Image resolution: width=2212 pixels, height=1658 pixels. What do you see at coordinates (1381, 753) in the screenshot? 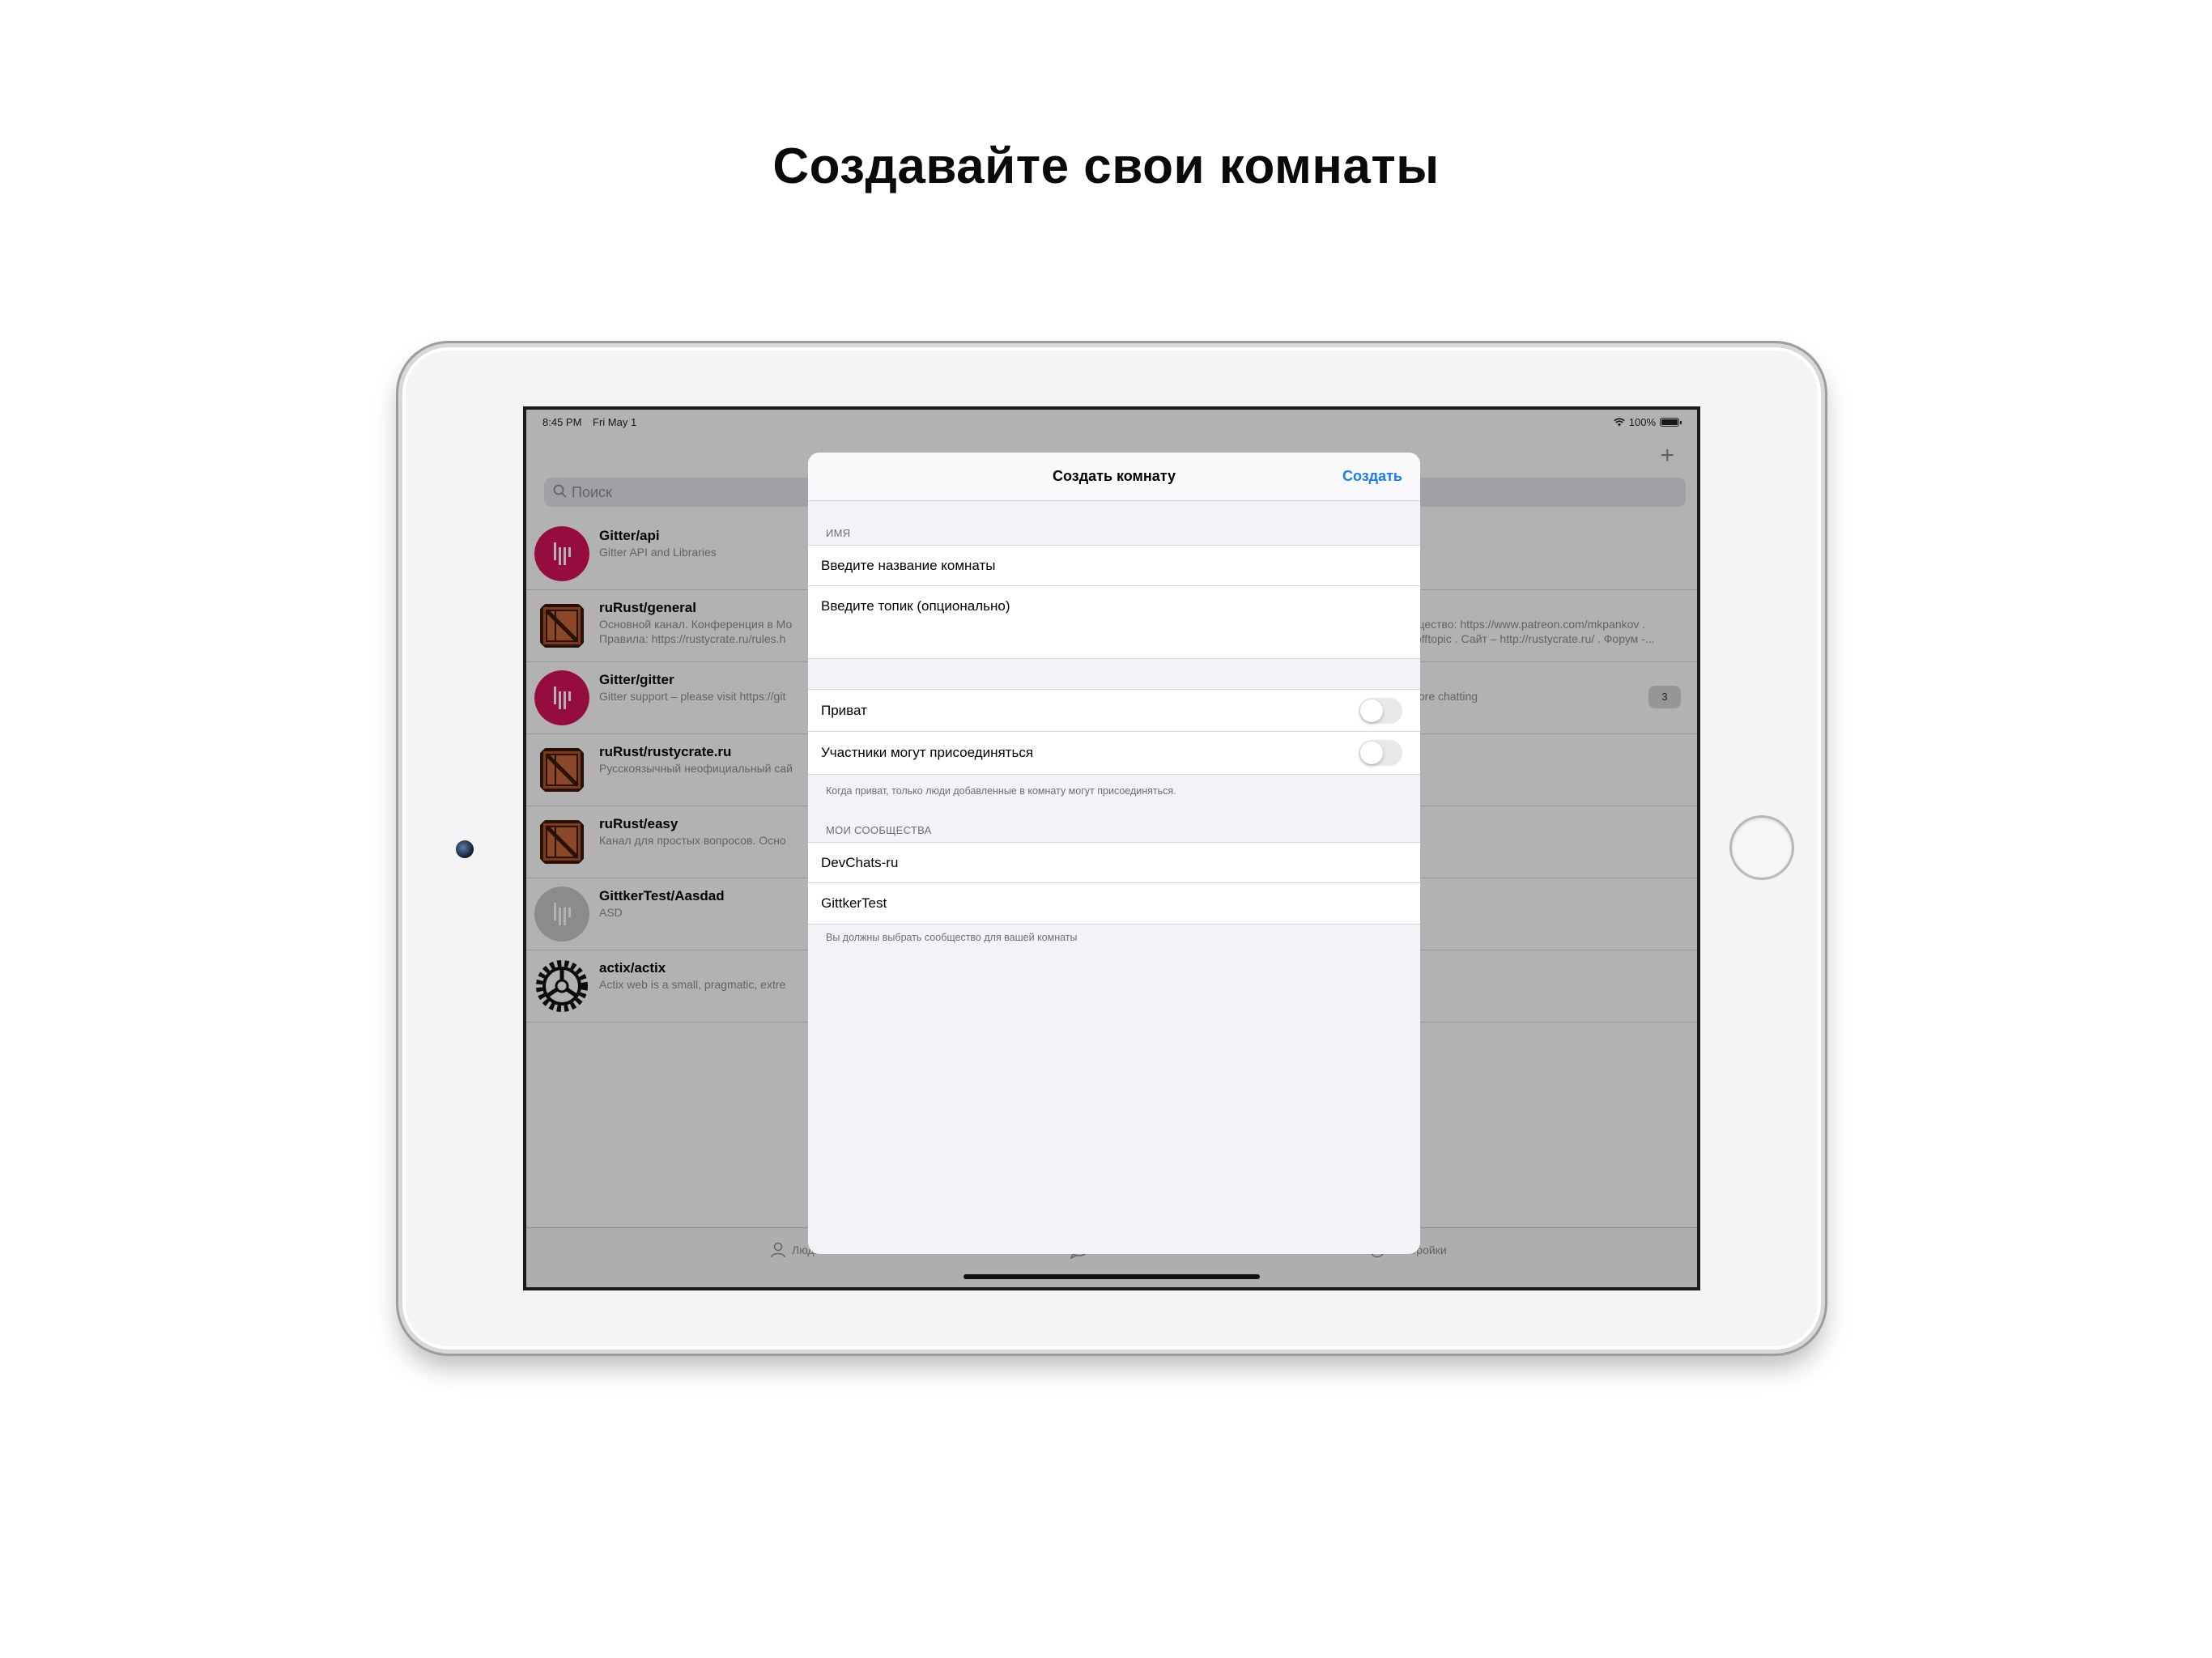
I see `join-toggle` at bounding box center [1381, 753].